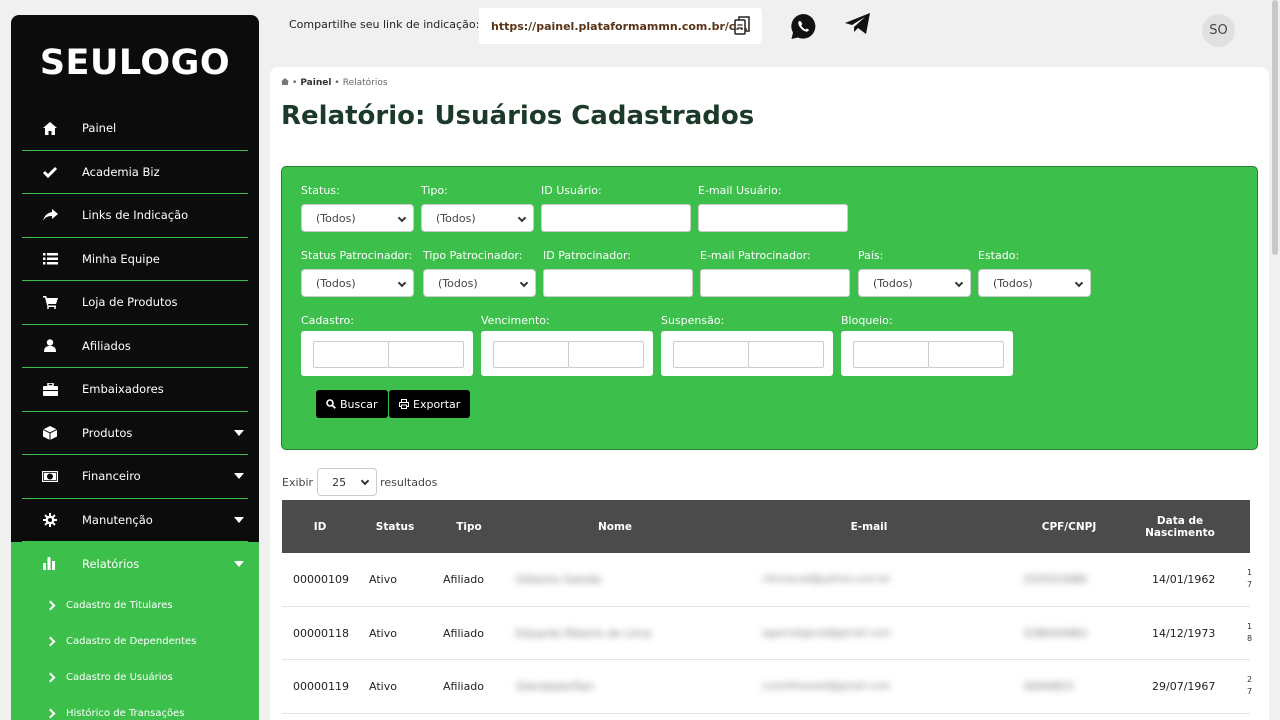  What do you see at coordinates (351, 354) in the screenshot?
I see `cadastro-from-input` at bounding box center [351, 354].